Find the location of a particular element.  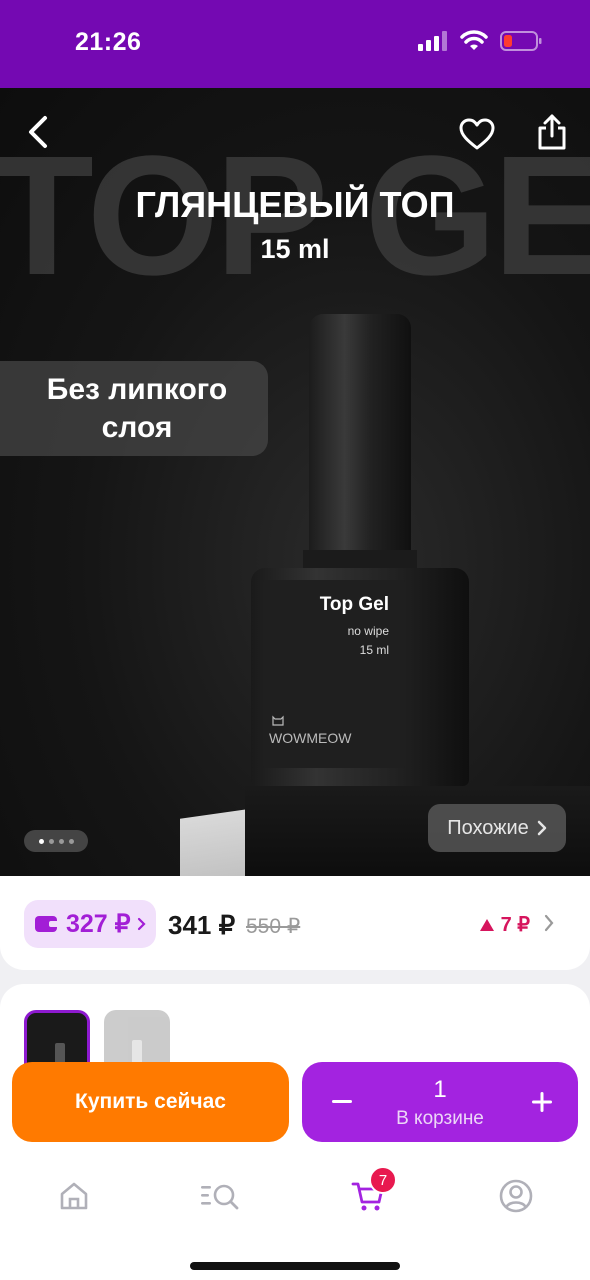

share-icon is located at coordinates (552, 132).